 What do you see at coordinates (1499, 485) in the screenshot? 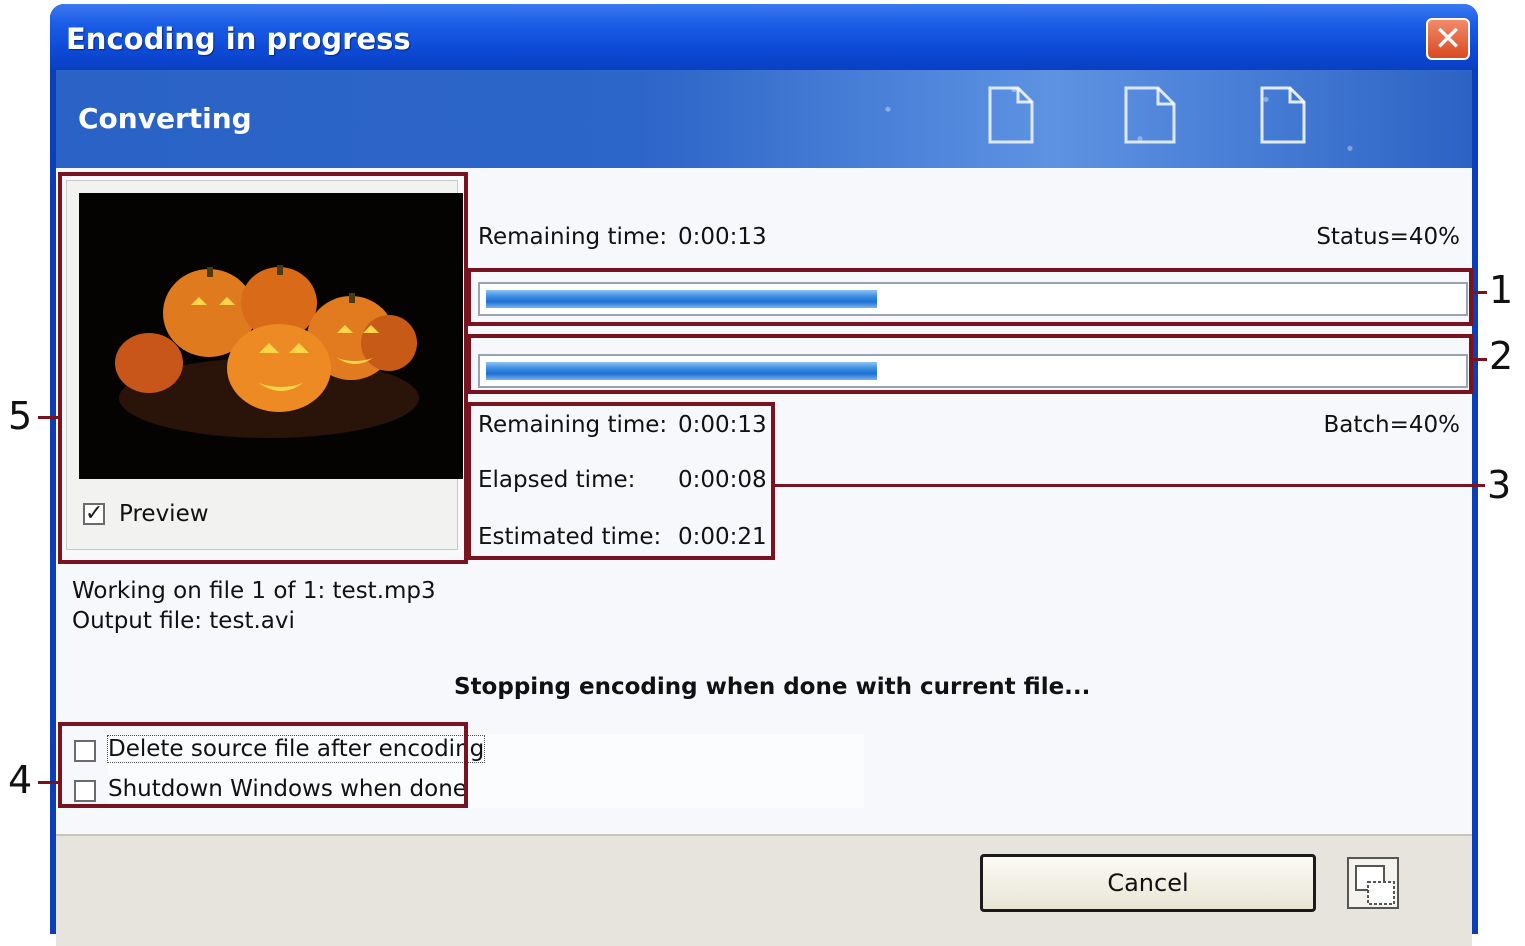
I see `callout-3: 3` at bounding box center [1499, 485].